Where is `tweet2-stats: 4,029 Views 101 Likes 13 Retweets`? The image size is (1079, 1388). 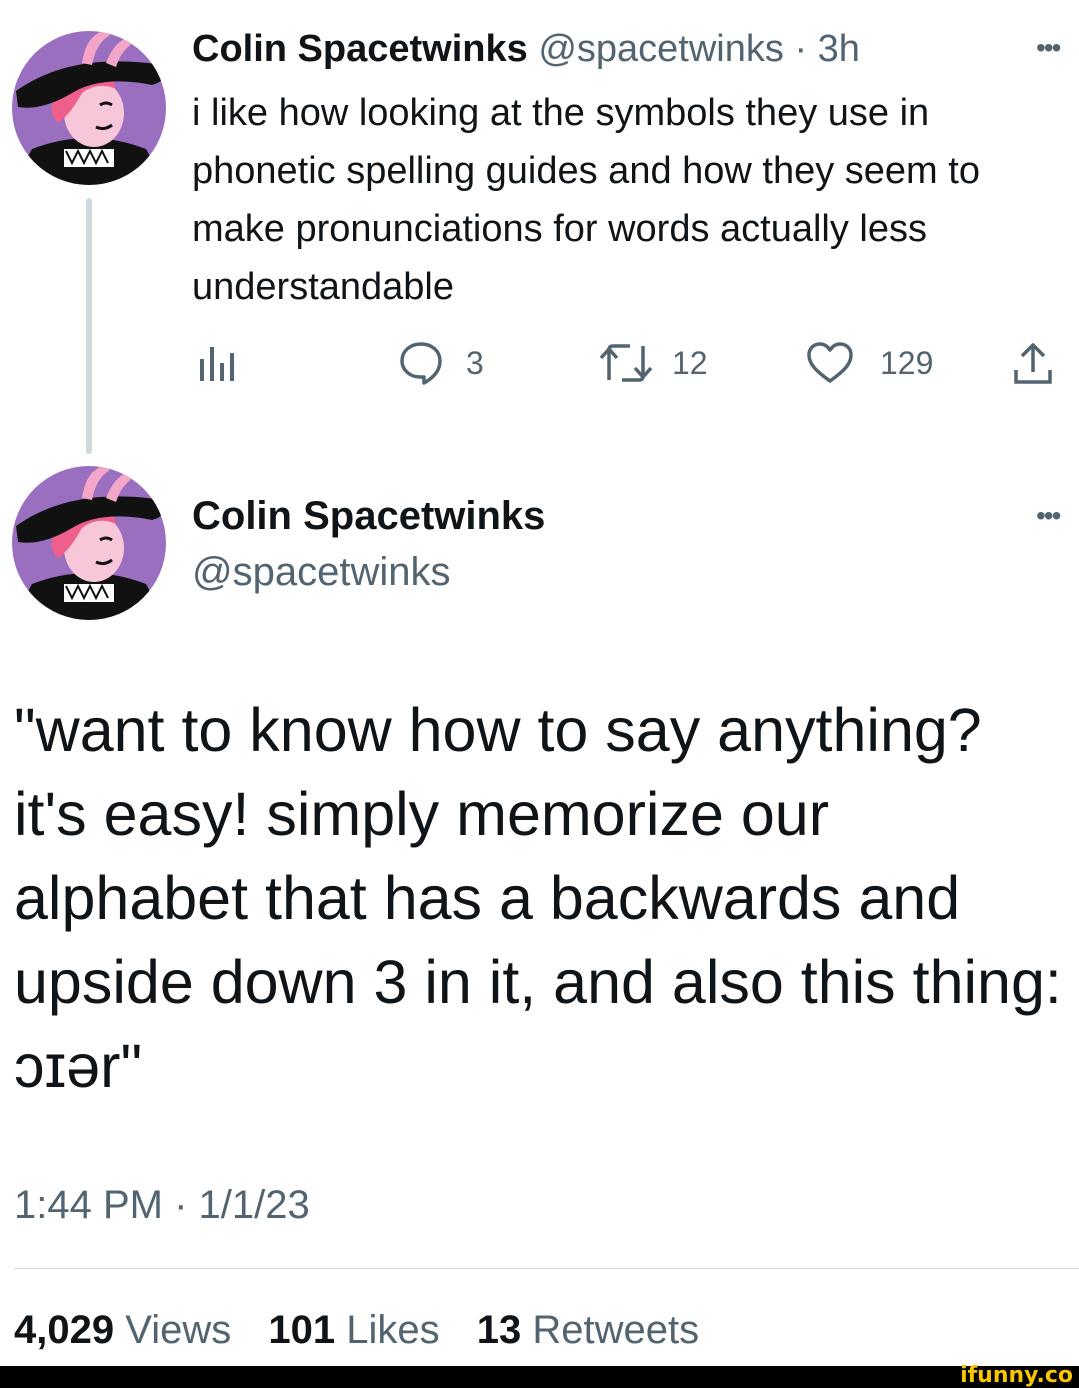
tweet2-stats: 4,029 Views 101 Likes 13 Retweets is located at coordinates (369, 1330).